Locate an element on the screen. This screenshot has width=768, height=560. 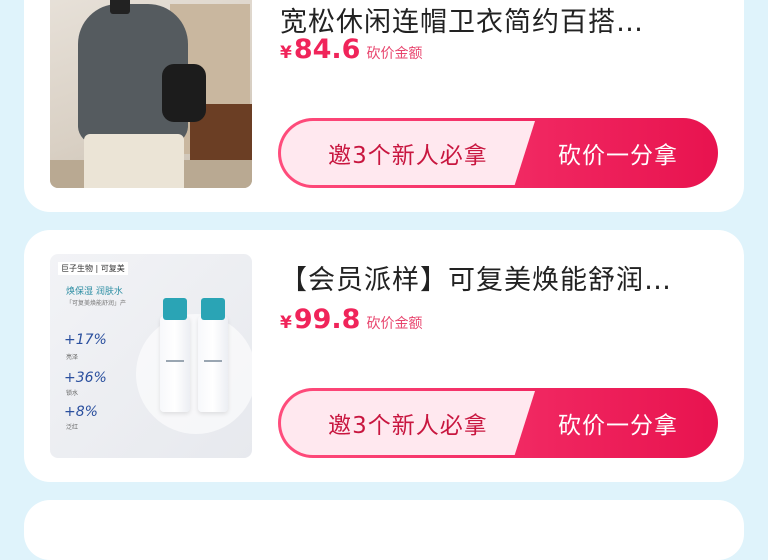
stat-value: +8% is located at coordinates (81, 412).